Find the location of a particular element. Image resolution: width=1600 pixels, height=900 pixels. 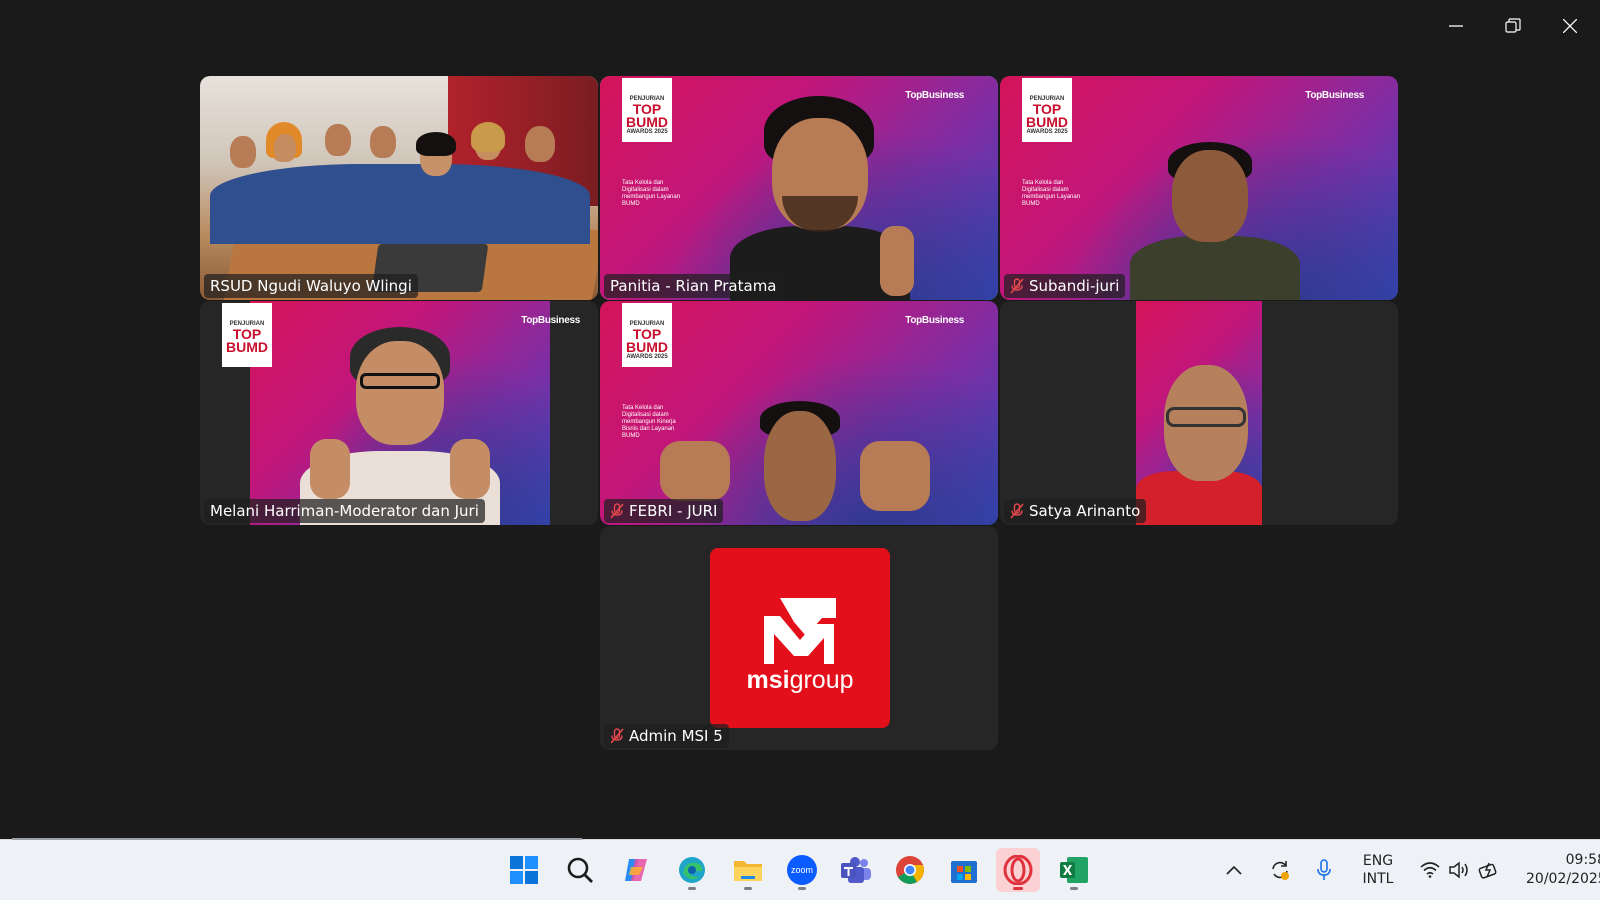

teams-icon is located at coordinates (856, 870).